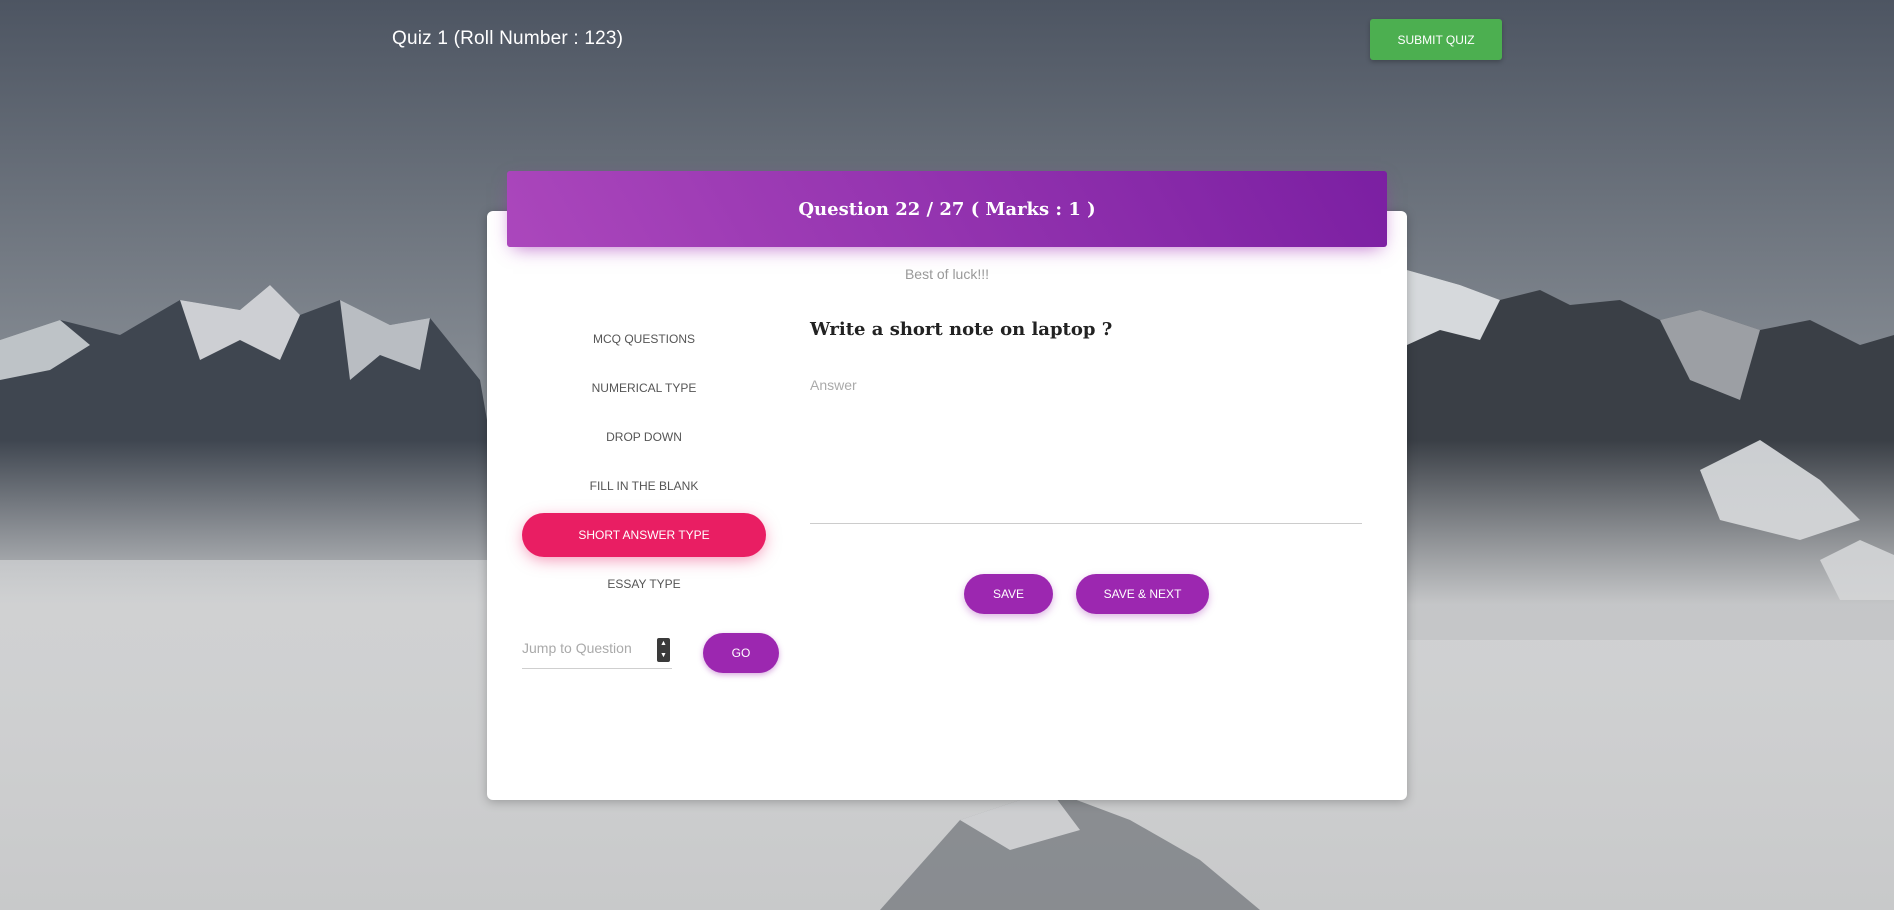 The image size is (1894, 910). Describe the element at coordinates (1142, 594) in the screenshot. I see `save-and-next-button: SAVE & NEXT` at that location.